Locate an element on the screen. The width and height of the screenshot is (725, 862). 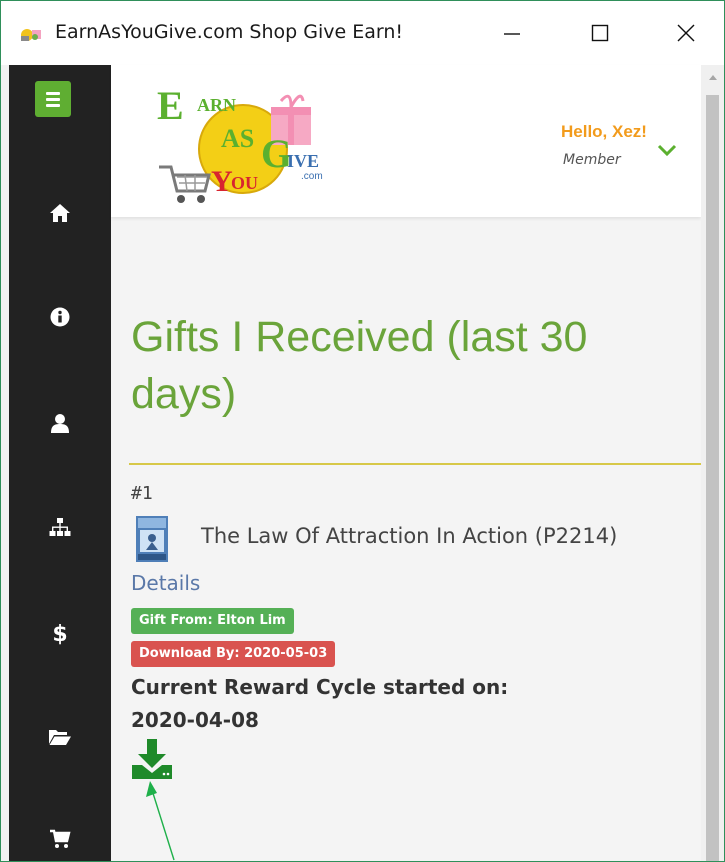
book-cover-image is located at coordinates (152, 539).